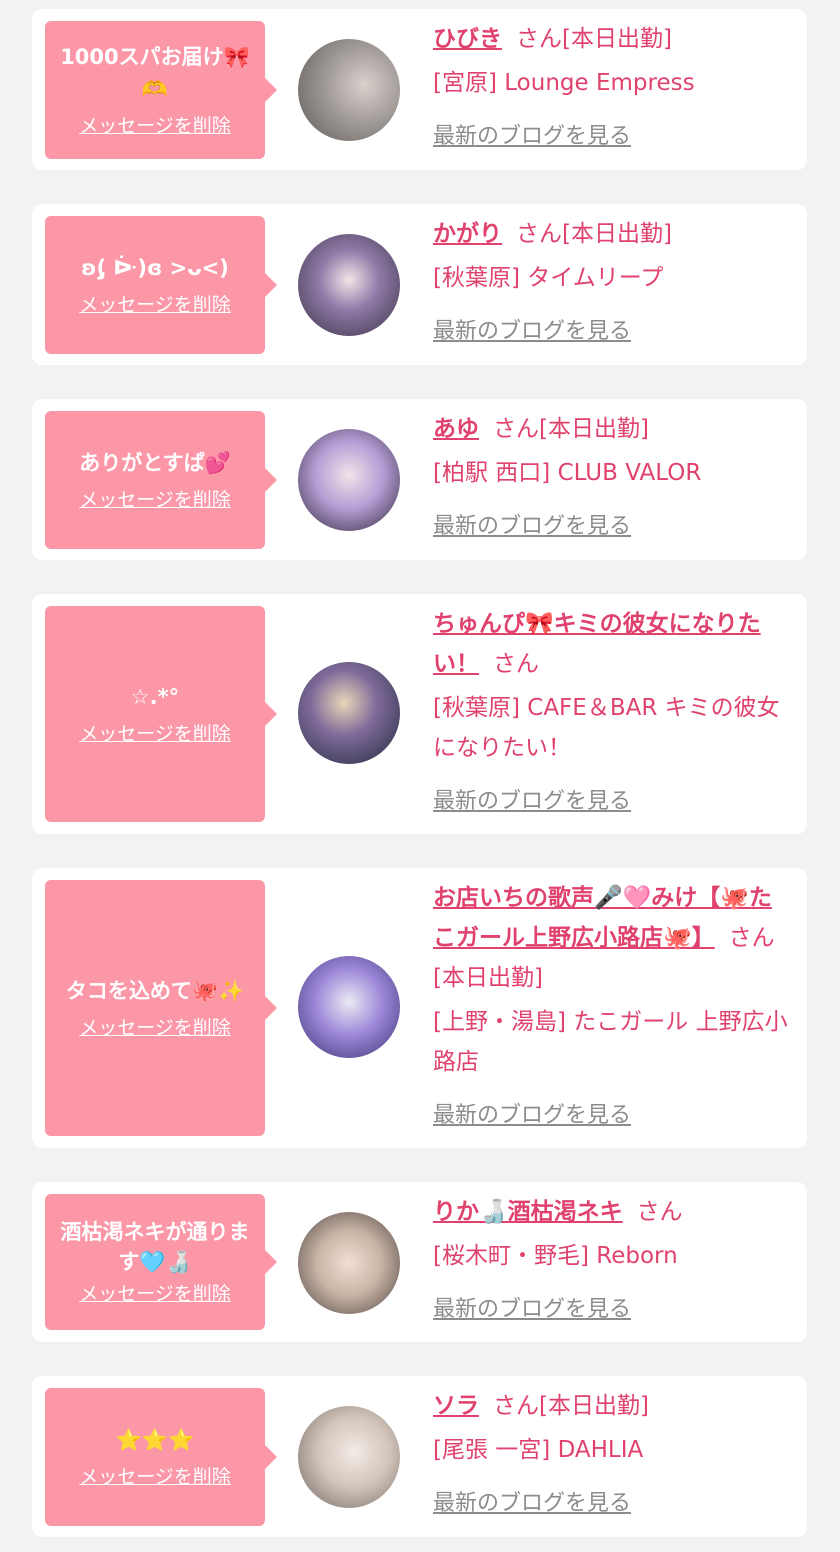 This screenshot has width=840, height=1552. Describe the element at coordinates (528, 1212) in the screenshot. I see `cast-name-link: りか🍶酒枯渇ネキ` at that location.